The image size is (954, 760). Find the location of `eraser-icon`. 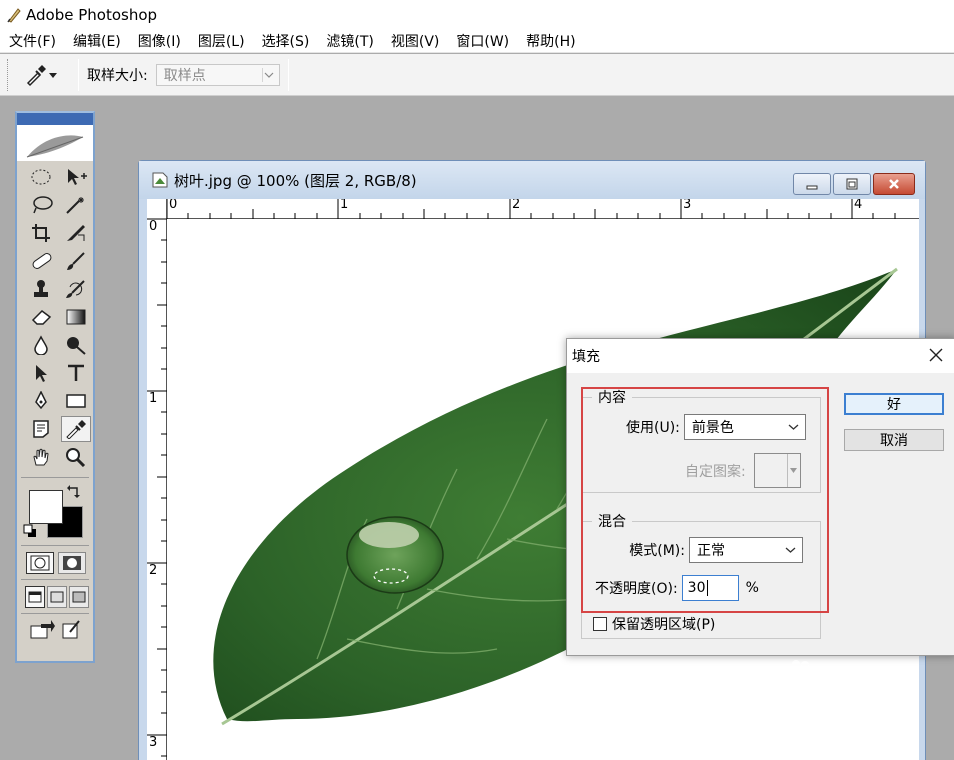

eraser-icon is located at coordinates (41, 317).